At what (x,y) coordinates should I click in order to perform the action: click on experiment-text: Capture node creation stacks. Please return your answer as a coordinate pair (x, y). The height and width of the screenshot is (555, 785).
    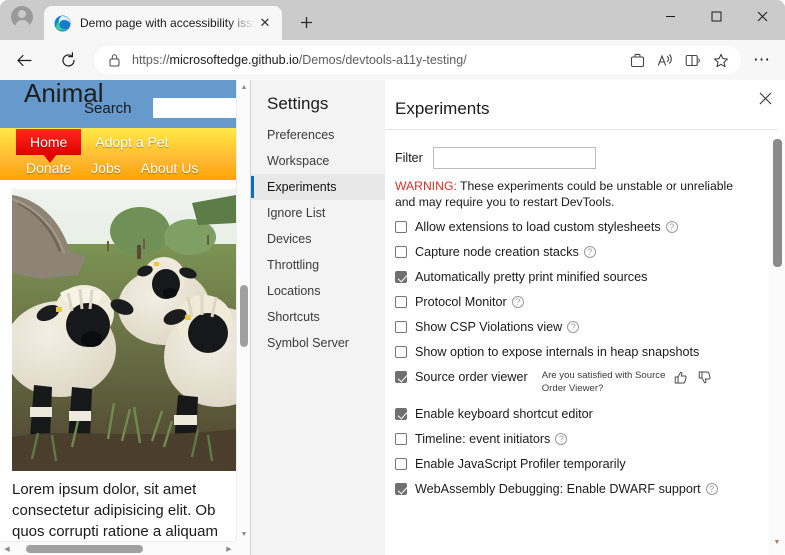
    Looking at the image, I should click on (497, 252).